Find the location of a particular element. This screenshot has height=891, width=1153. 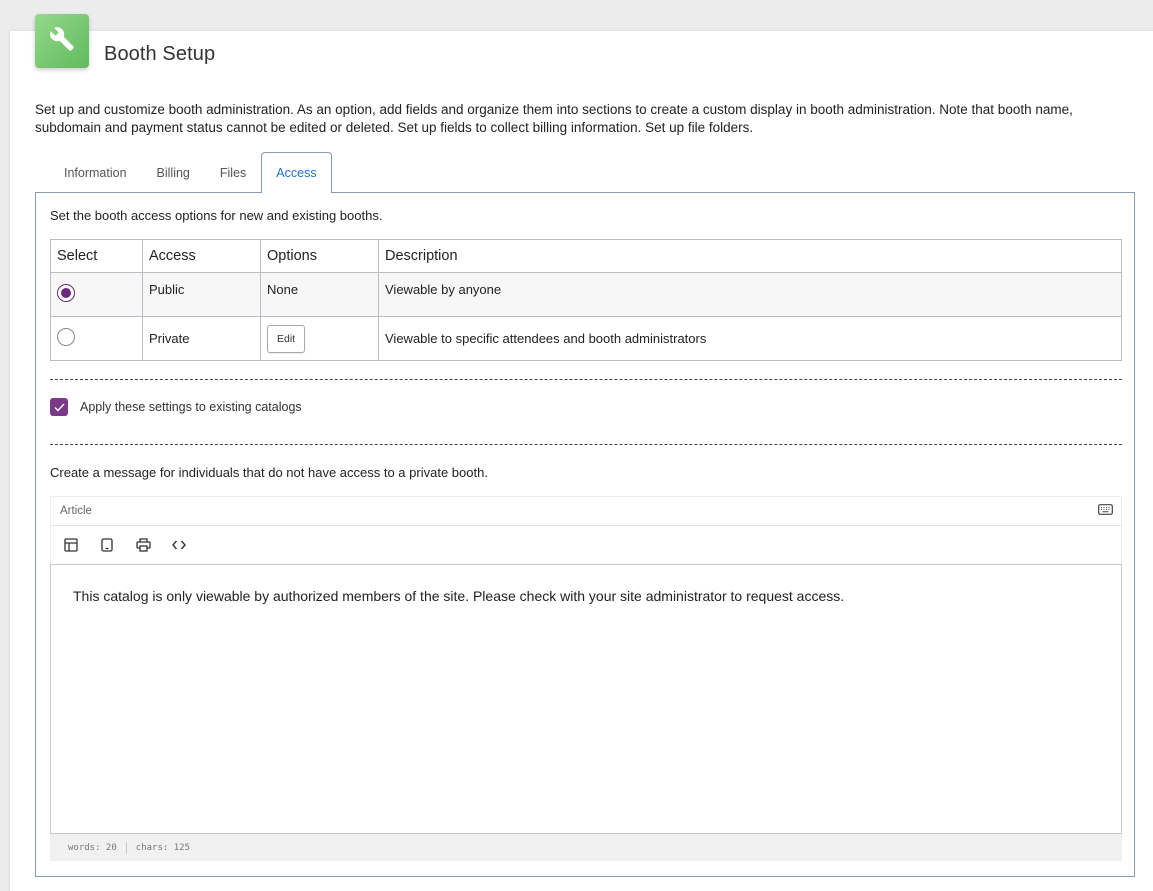

code-icon is located at coordinates (179, 545).